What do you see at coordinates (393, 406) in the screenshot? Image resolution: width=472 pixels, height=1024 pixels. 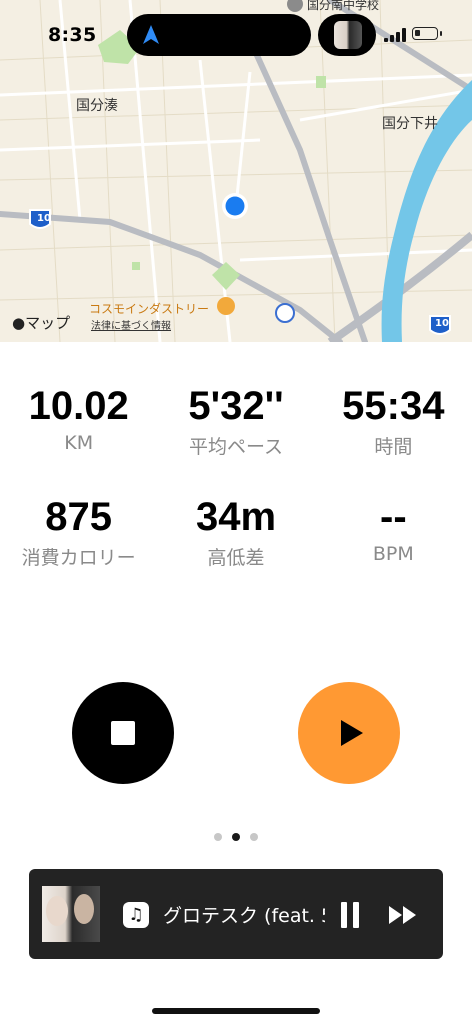 I see `duration-value: 55:34` at bounding box center [393, 406].